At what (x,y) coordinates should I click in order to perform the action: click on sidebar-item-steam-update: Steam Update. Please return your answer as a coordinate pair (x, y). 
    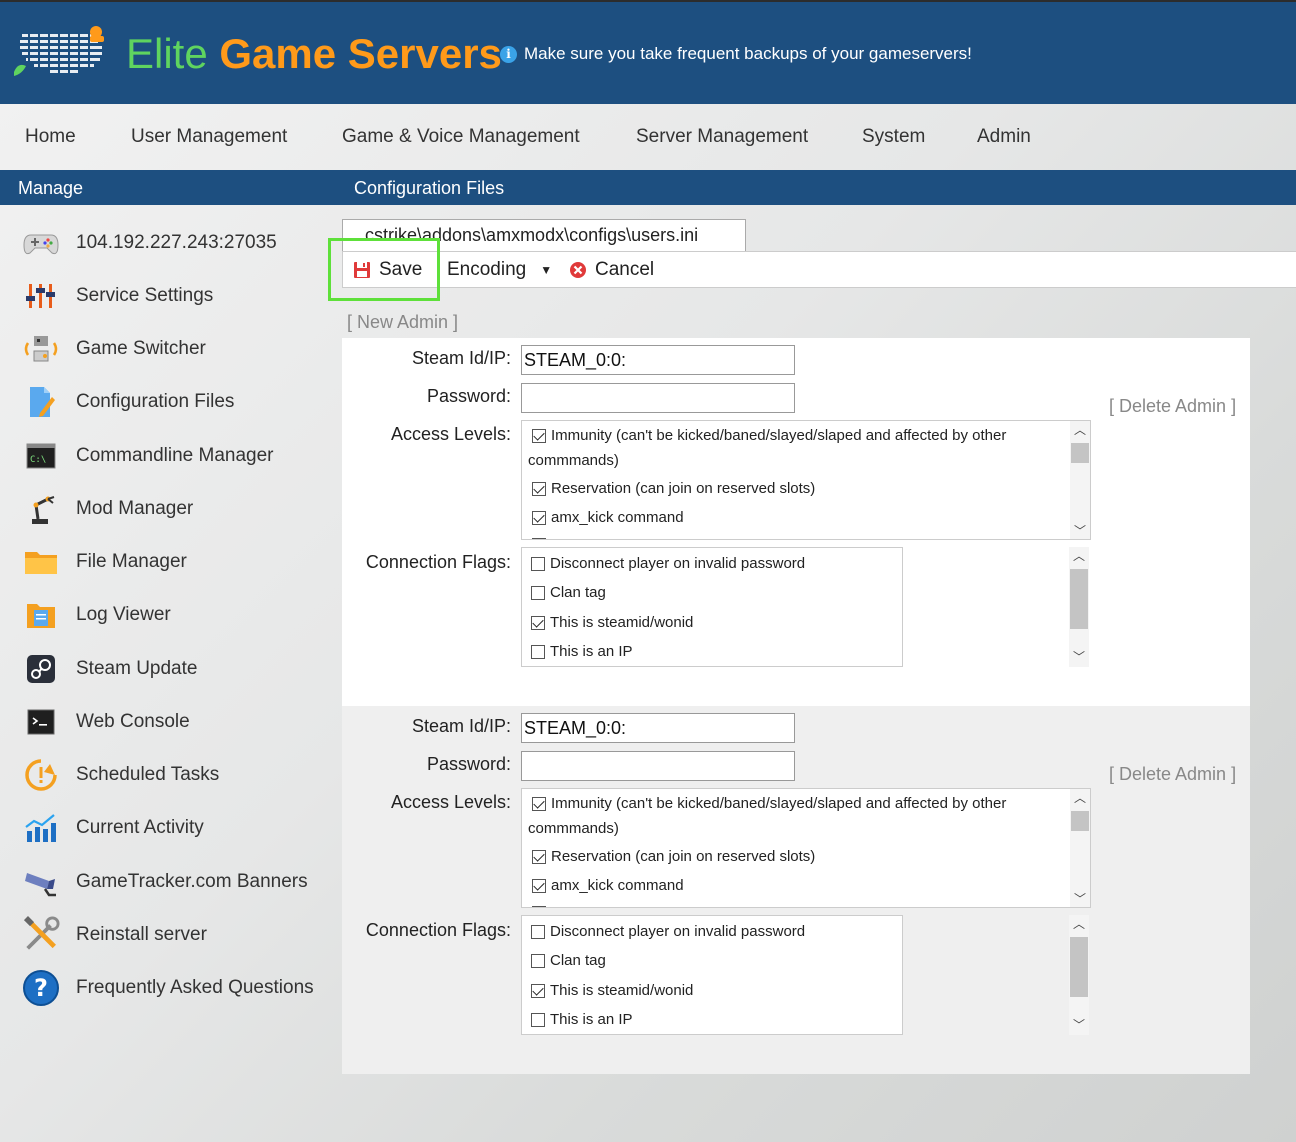
    Looking at the image, I should click on (177, 669).